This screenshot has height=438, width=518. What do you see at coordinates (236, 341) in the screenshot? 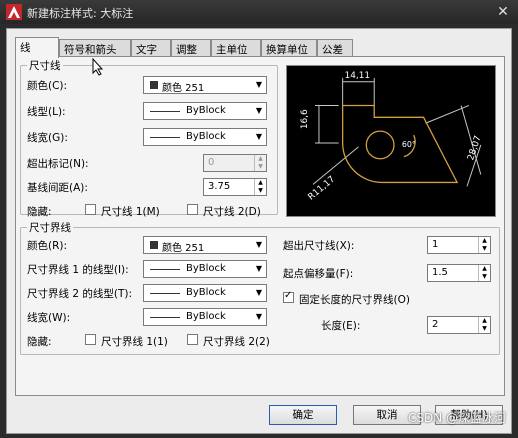
I see `suppress-ext2-label: 尺寸界线 2(2)` at bounding box center [236, 341].